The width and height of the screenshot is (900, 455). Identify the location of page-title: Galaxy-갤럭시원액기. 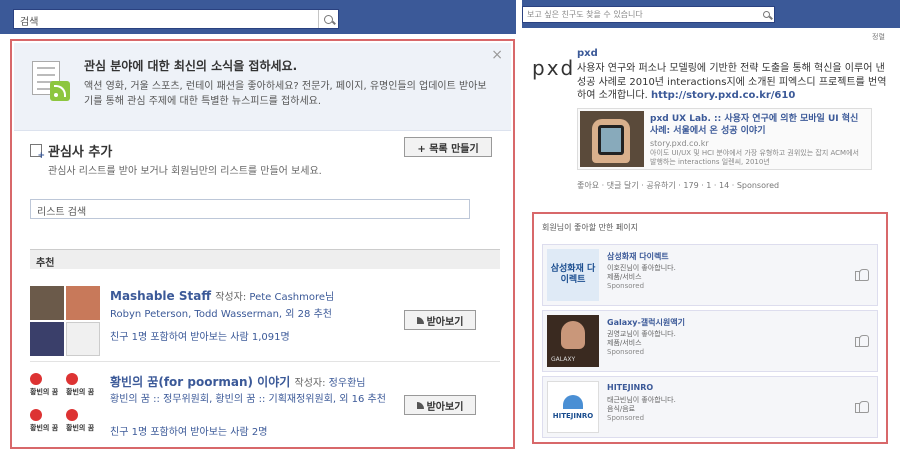
(646, 322).